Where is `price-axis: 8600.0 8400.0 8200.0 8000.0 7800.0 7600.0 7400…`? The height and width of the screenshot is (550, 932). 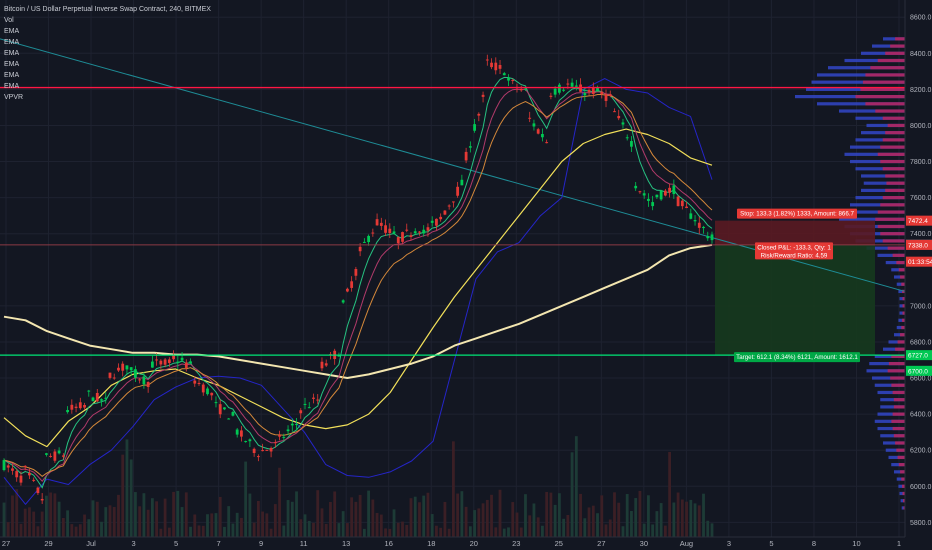
price-axis: 8600.0 8400.0 8200.0 8000.0 7800.0 7600.0 7400… is located at coordinates (918, 275).